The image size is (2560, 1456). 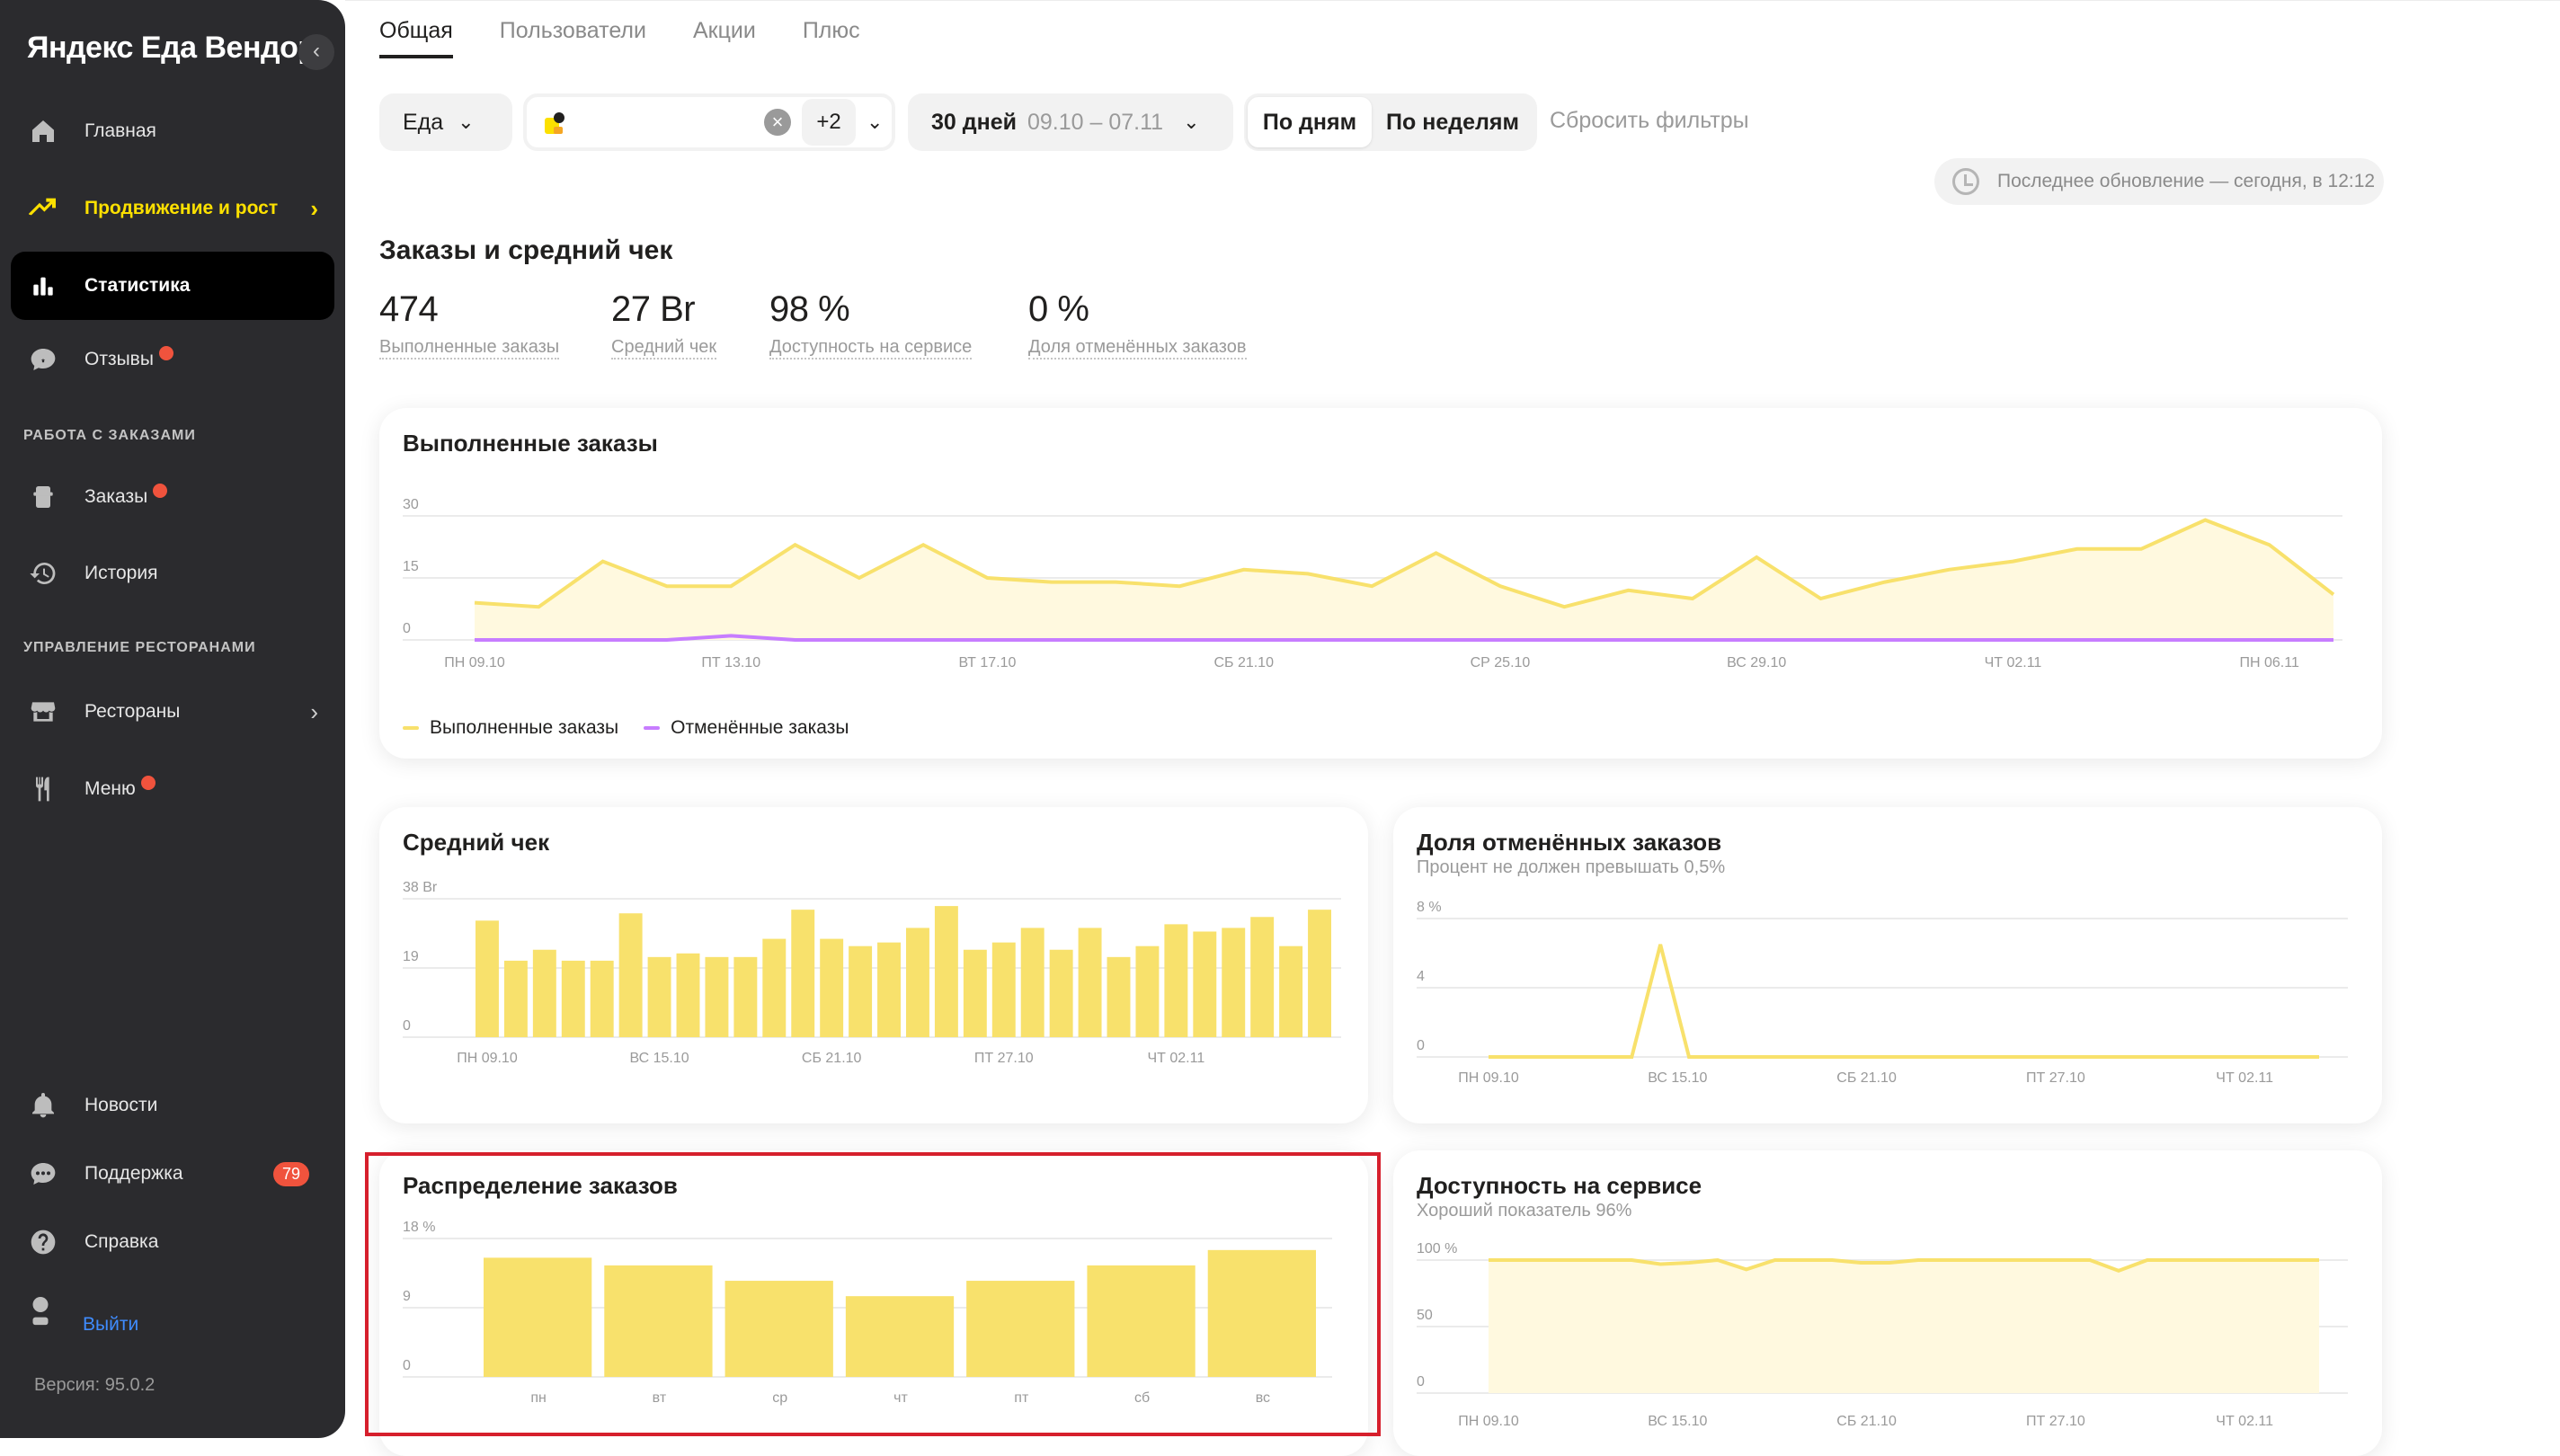 I want to click on bar-chart-icon, so click(x=43, y=286).